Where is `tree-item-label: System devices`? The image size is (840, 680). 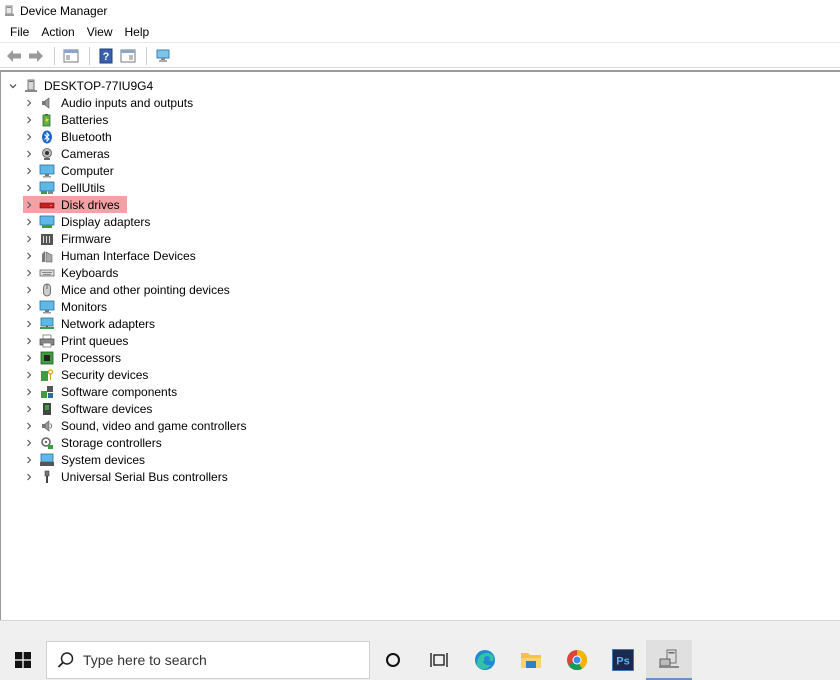 tree-item-label: System devices is located at coordinates (103, 459).